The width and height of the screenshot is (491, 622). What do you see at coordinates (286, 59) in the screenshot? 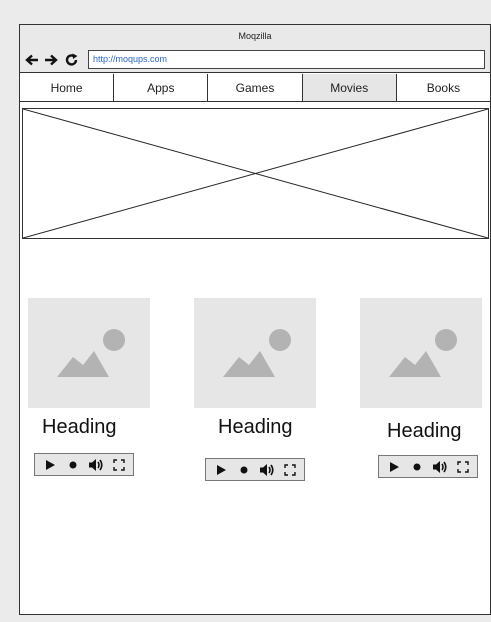
I see `address-bar: http://moqups.com` at bounding box center [286, 59].